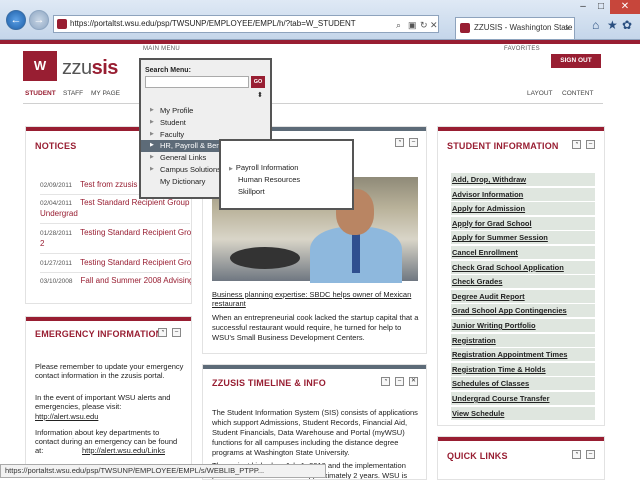 This screenshot has width=640, height=480. Describe the element at coordinates (625, 7) in the screenshot. I see `window-close-button: ✕` at that location.